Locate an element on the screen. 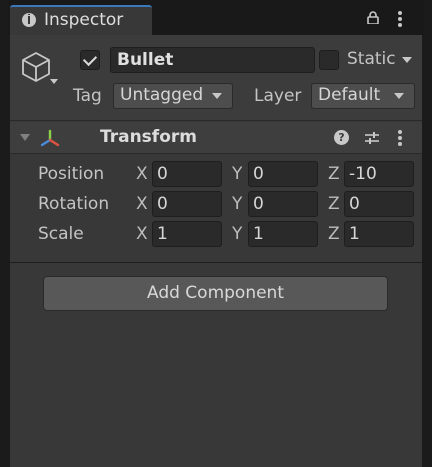 The width and height of the screenshot is (432, 467). static-checkbox is located at coordinates (329, 60).